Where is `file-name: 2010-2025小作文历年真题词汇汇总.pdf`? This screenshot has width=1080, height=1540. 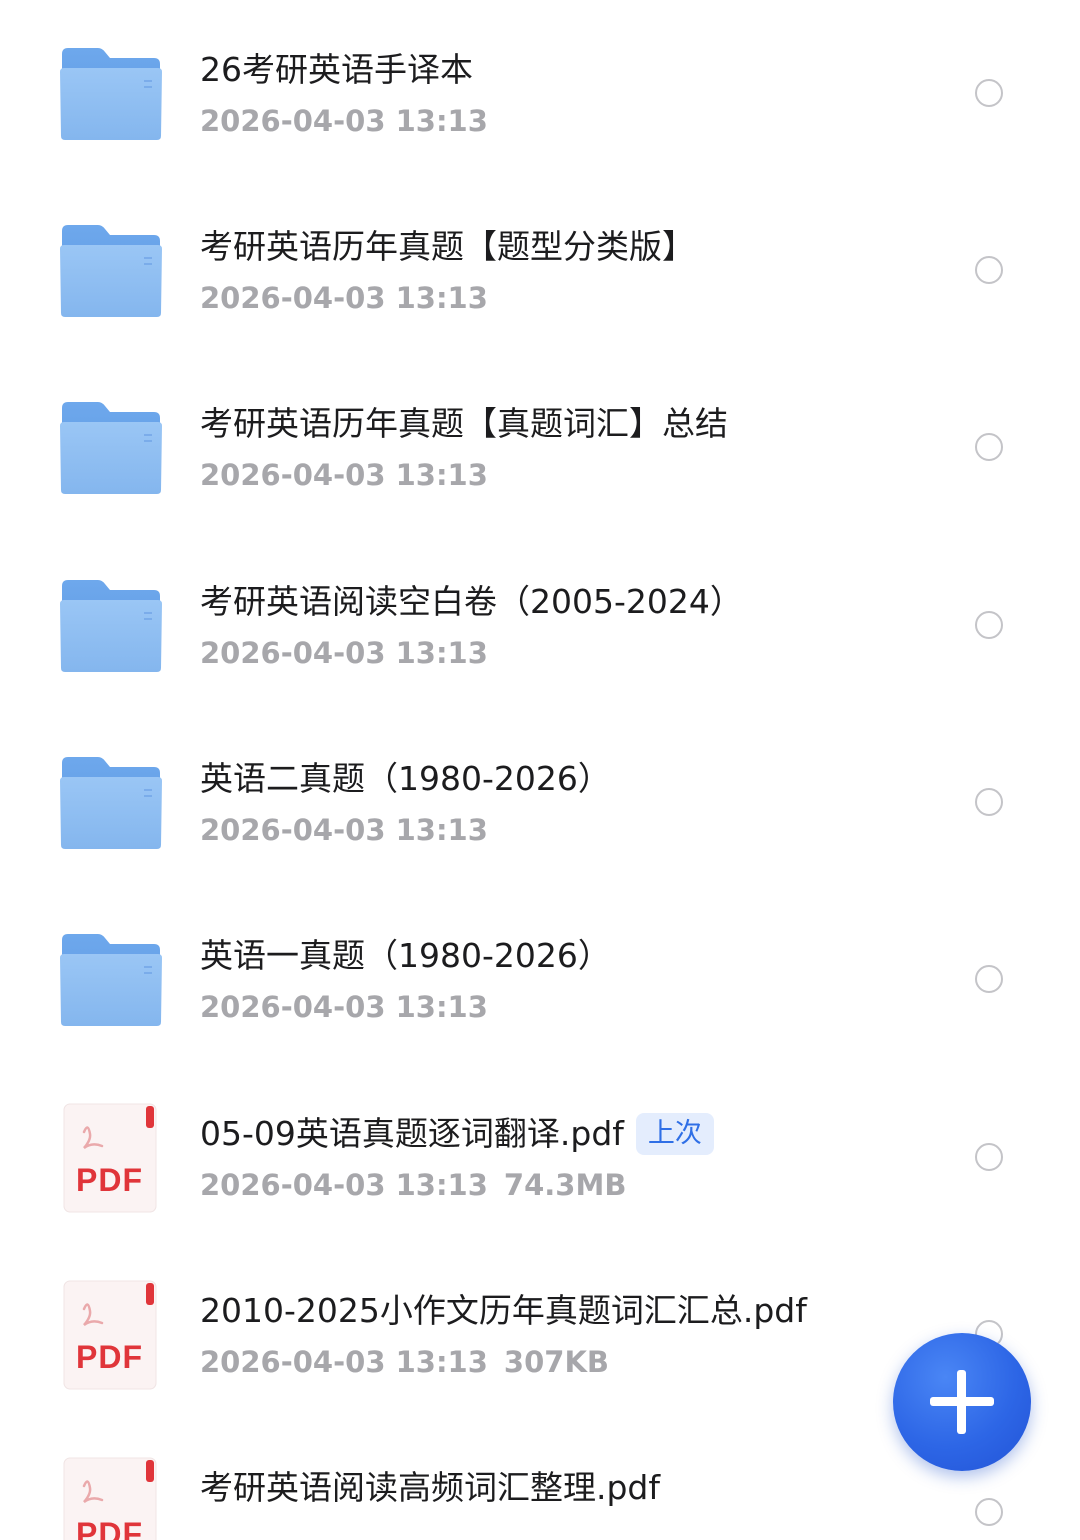 file-name: 2010-2025小作文历年真题词汇汇总.pdf is located at coordinates (503, 1311).